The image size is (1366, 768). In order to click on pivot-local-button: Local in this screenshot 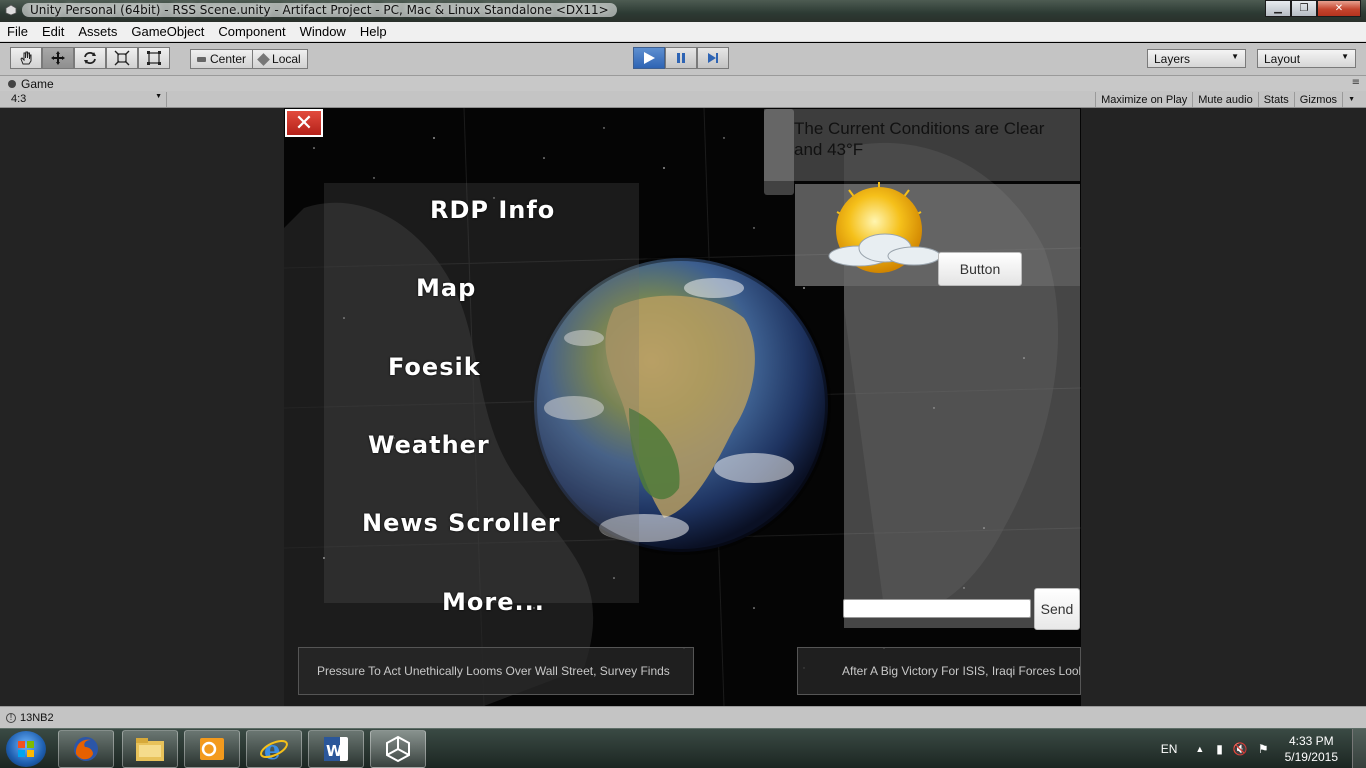, I will do `click(279, 59)`.